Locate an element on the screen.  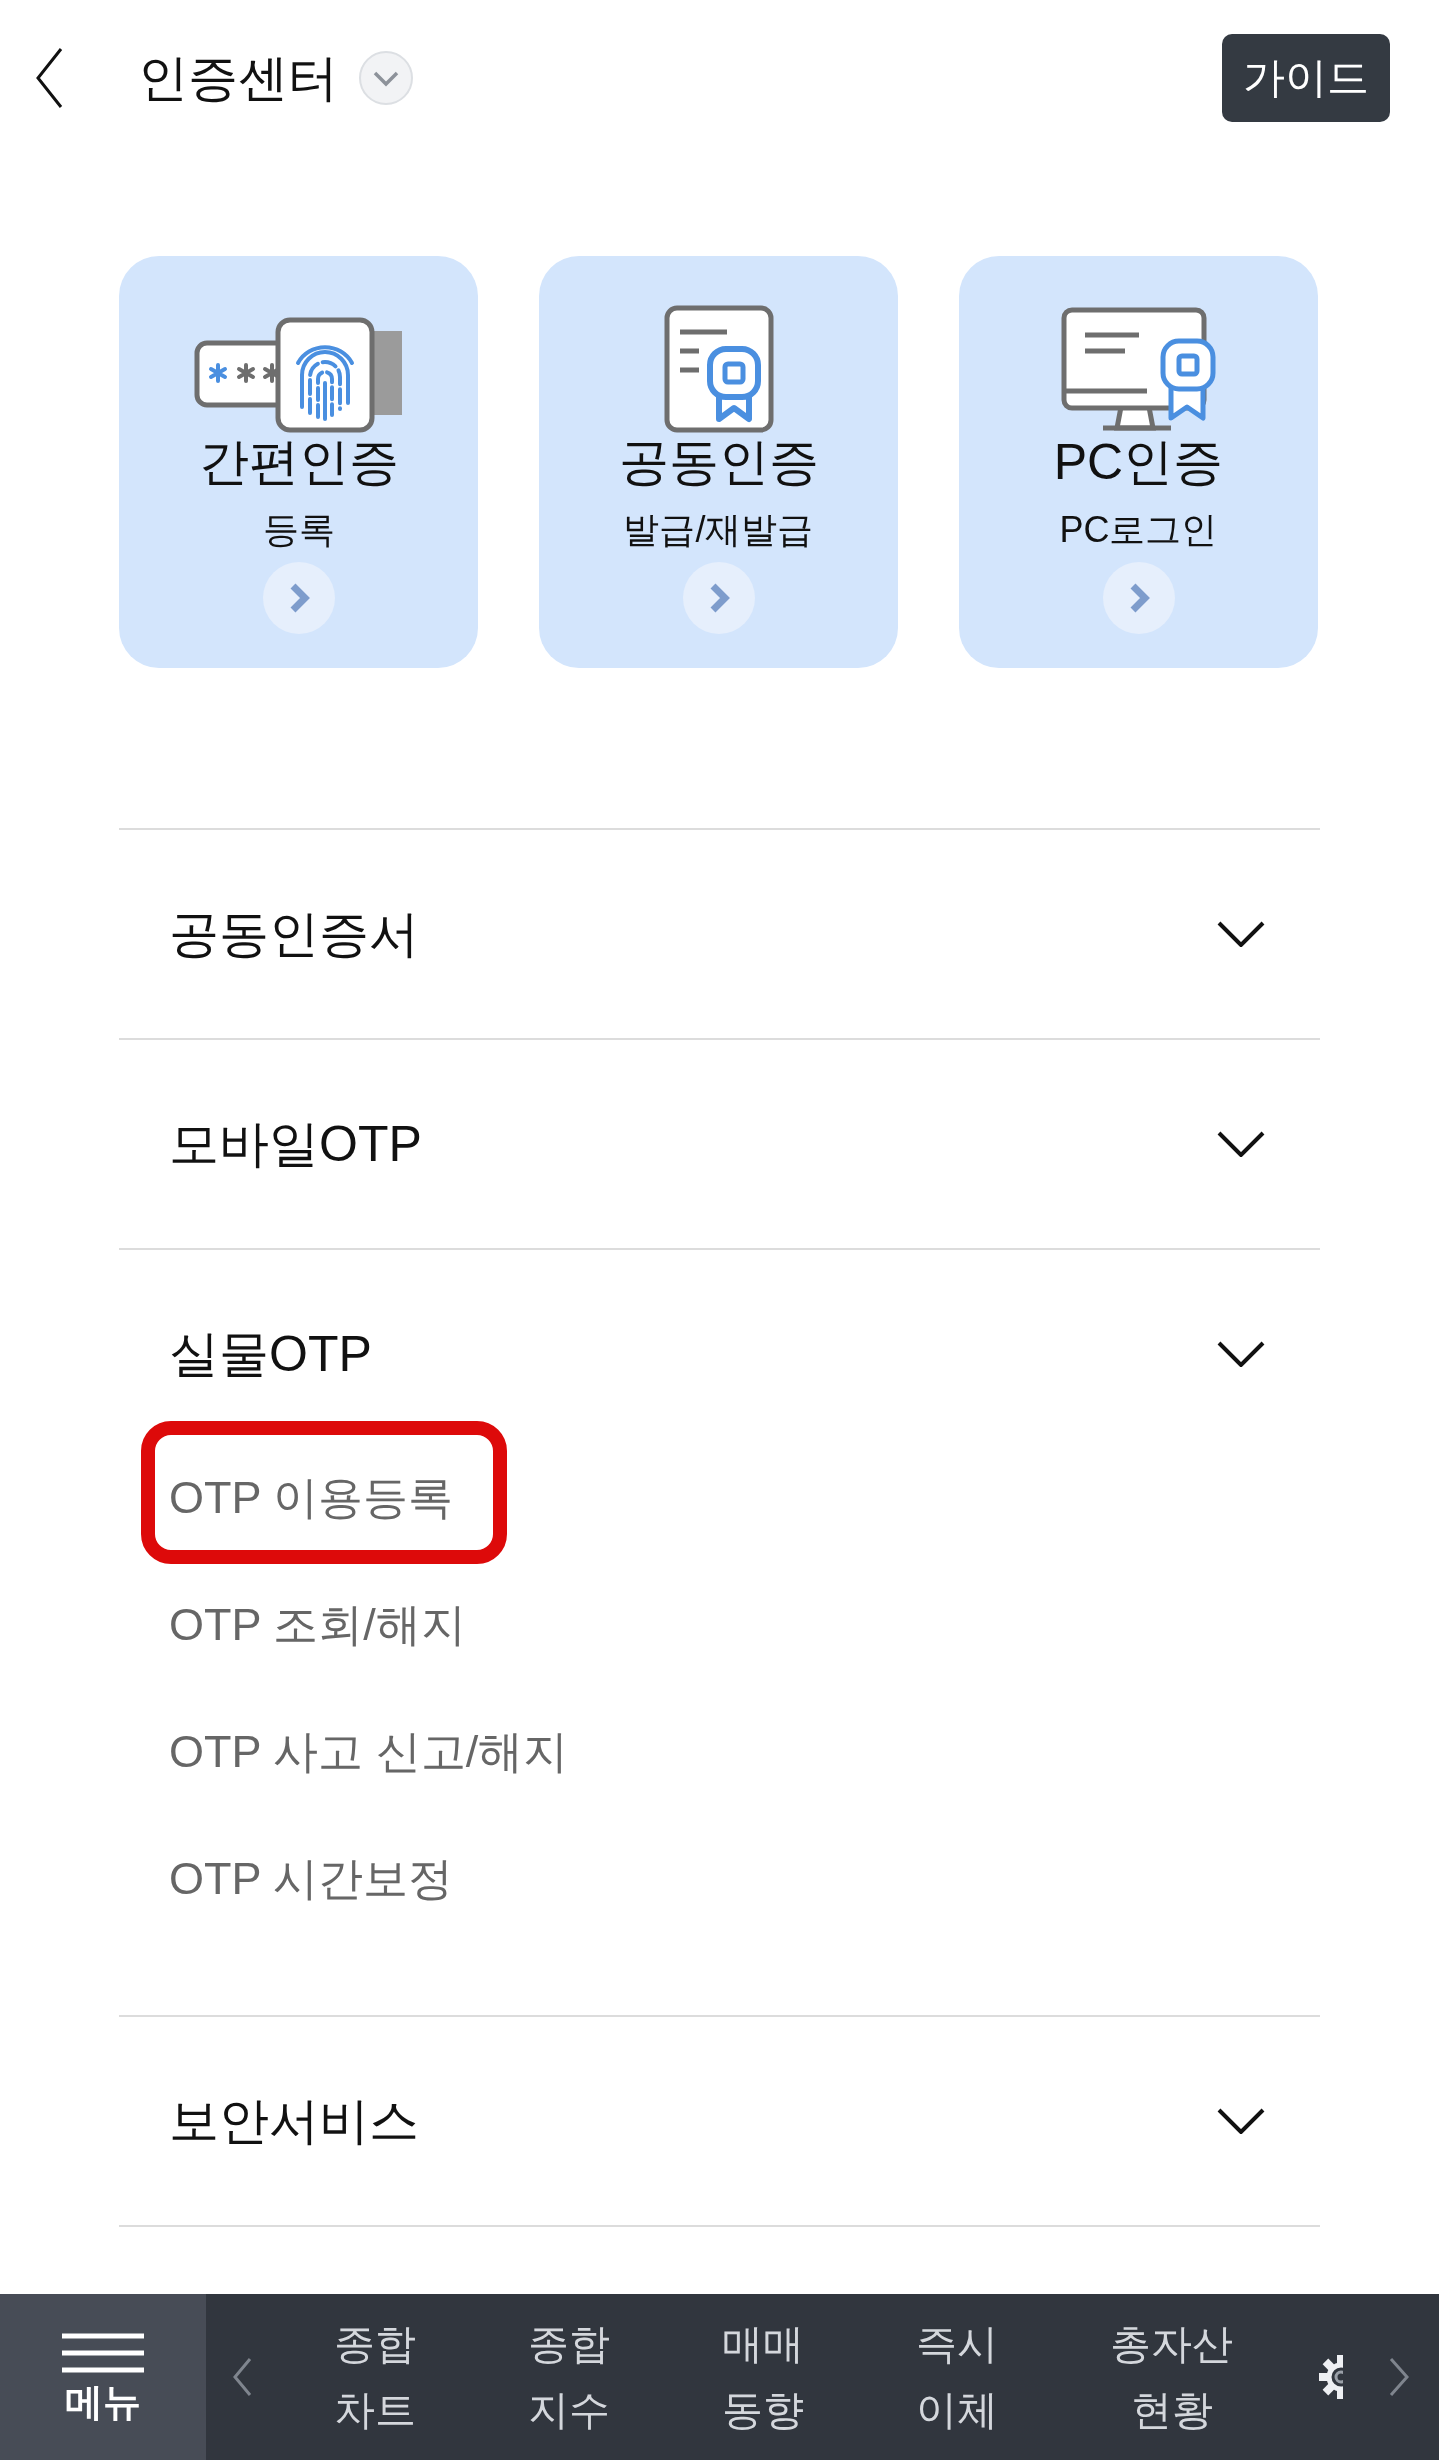
section-title: 모바일OTP is located at coordinates (295, 1144).